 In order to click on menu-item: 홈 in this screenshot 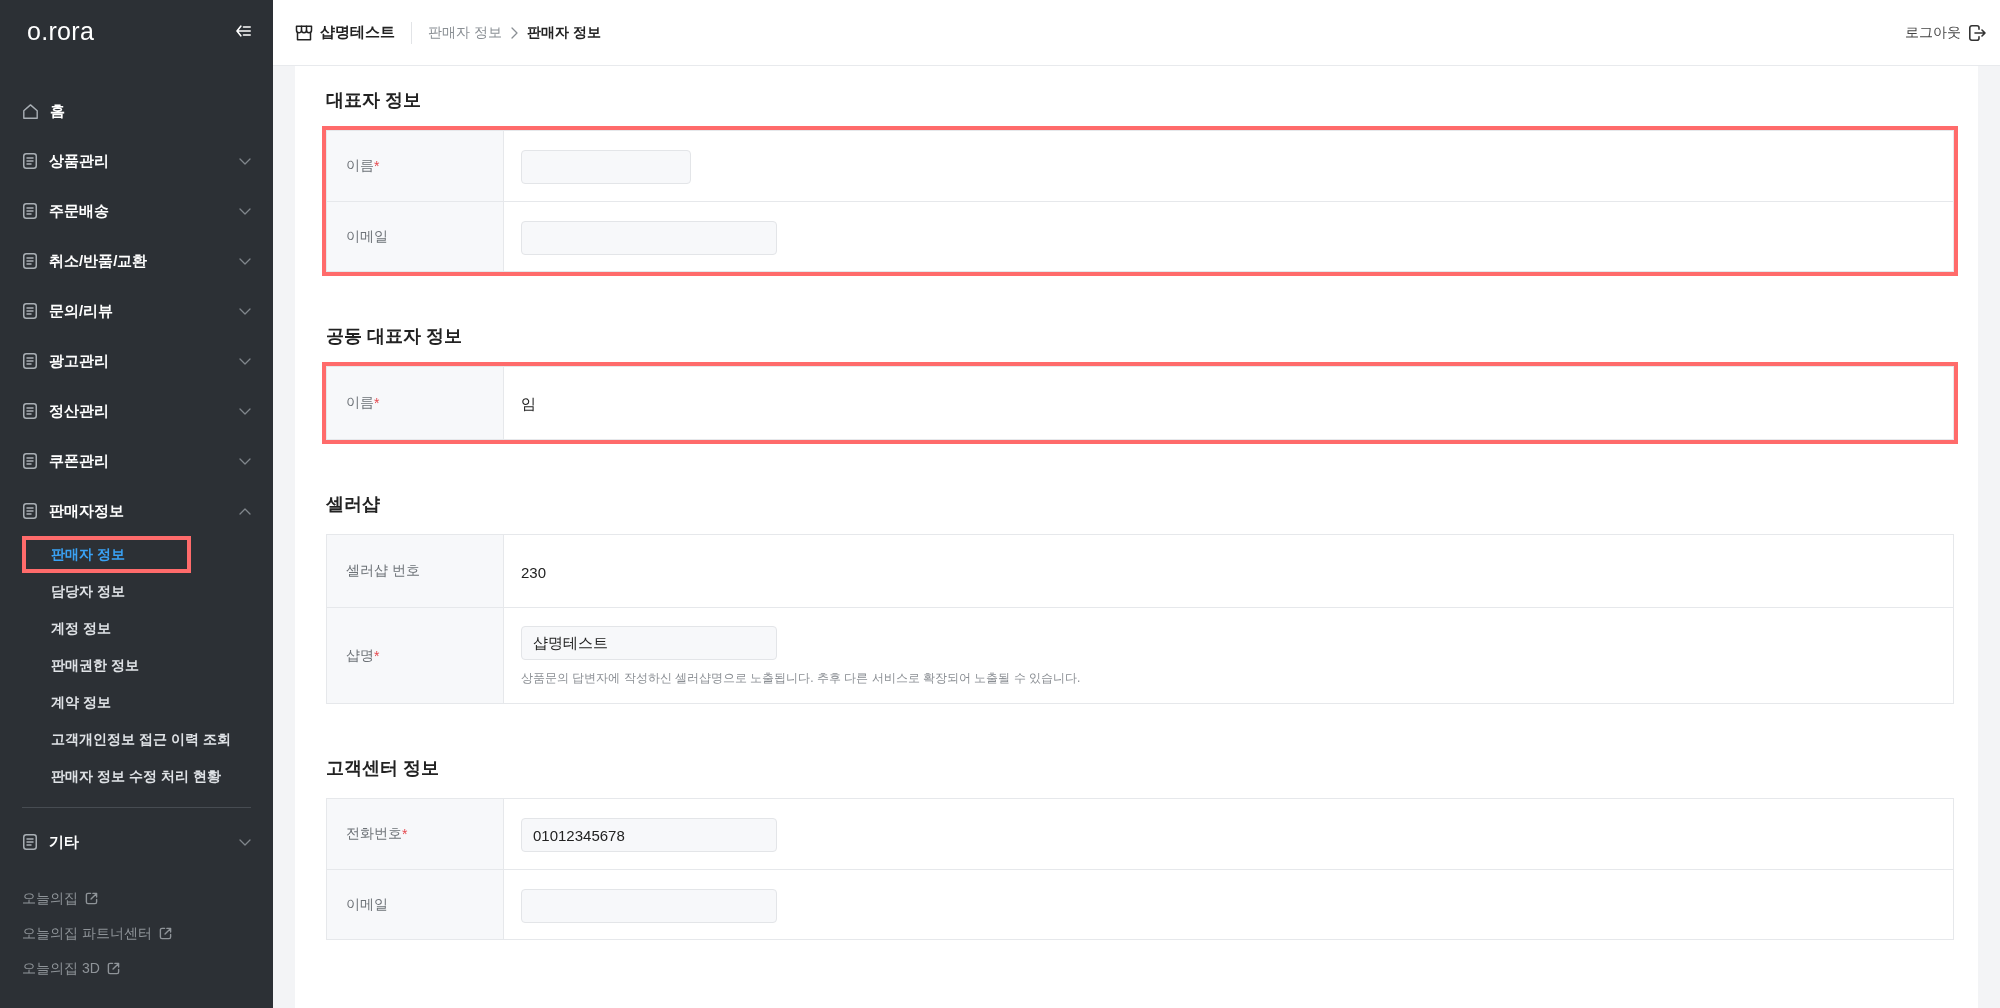, I will do `click(136, 111)`.